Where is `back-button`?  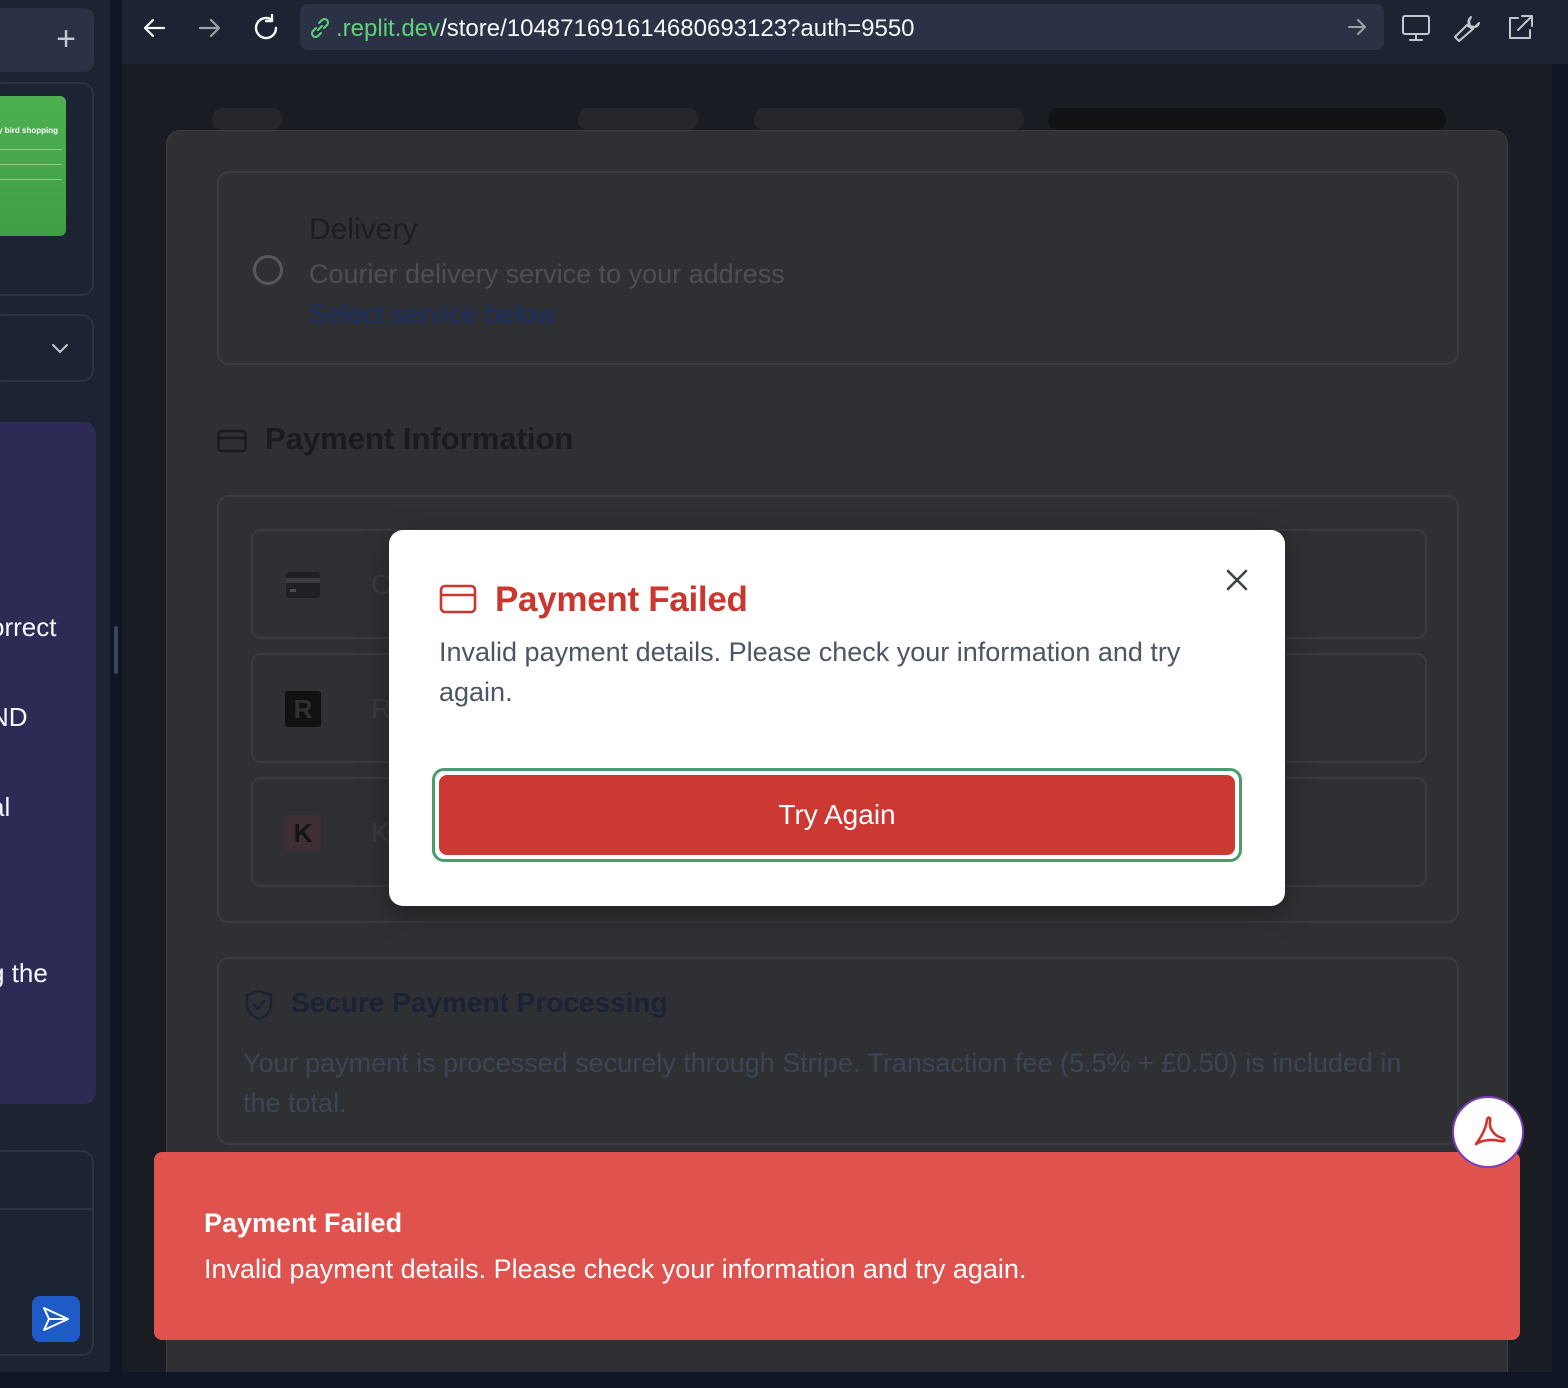 back-button is located at coordinates (154, 28).